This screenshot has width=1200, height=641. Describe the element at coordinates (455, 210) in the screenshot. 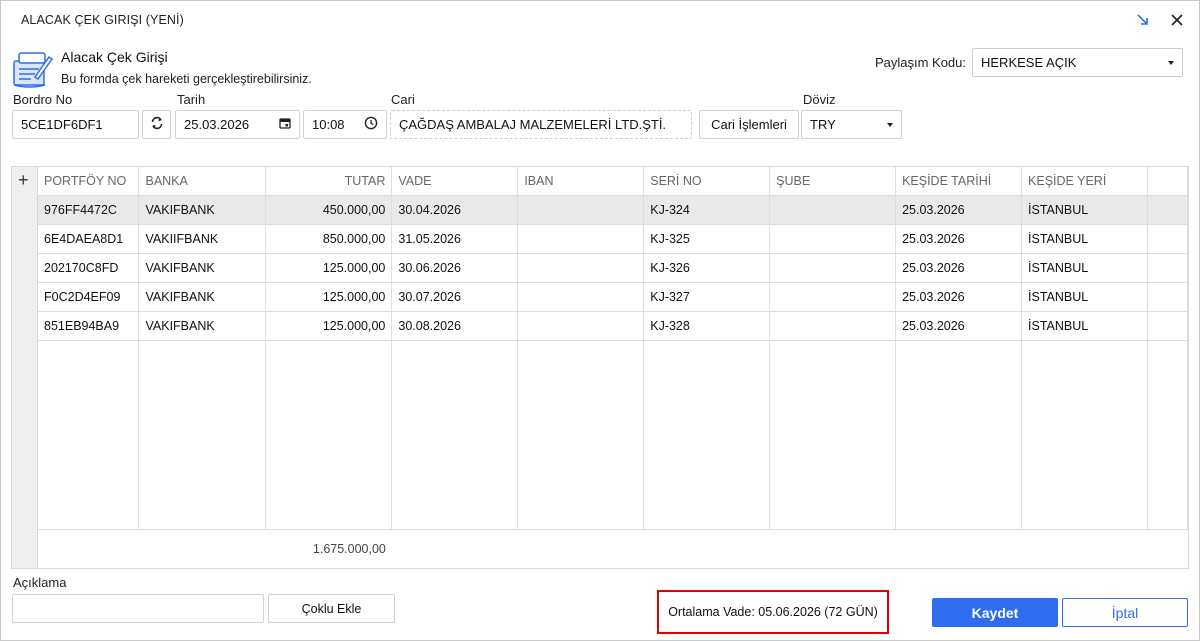

I see `cell-vade: 30.04.2026` at that location.